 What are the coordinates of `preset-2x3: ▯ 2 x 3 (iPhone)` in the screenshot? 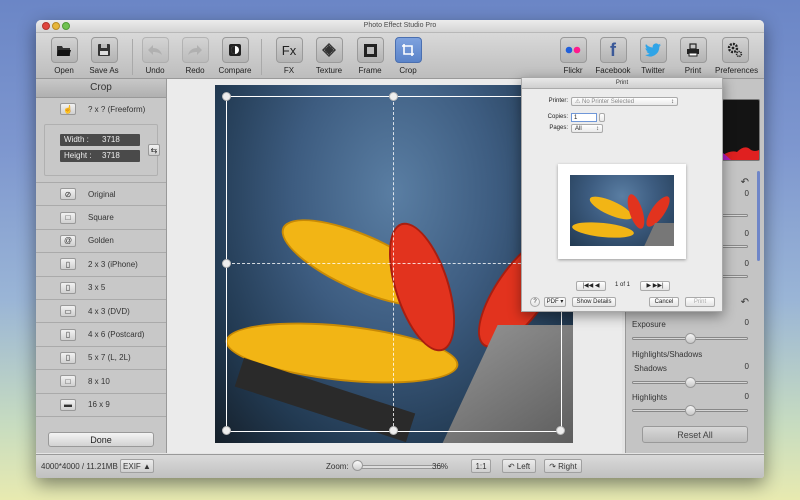 It's located at (101, 265).